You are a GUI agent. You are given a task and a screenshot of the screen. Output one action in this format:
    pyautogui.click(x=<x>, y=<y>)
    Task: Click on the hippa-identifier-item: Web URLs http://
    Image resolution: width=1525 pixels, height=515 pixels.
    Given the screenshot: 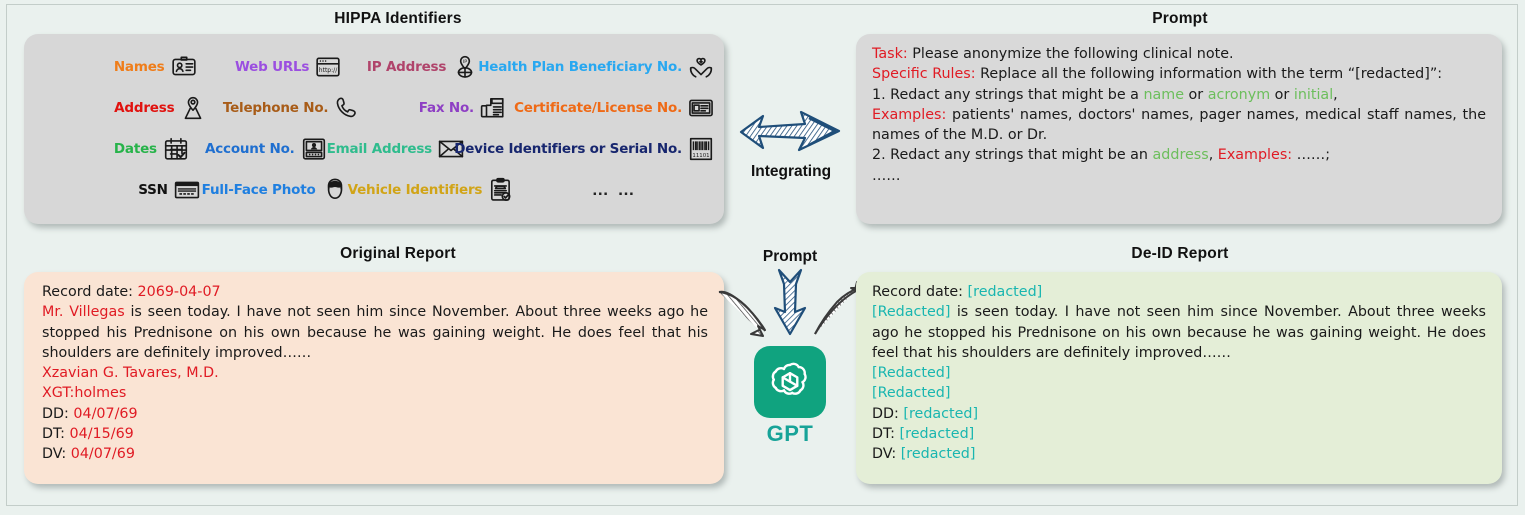 What is the action you would take?
    pyautogui.click(x=269, y=67)
    